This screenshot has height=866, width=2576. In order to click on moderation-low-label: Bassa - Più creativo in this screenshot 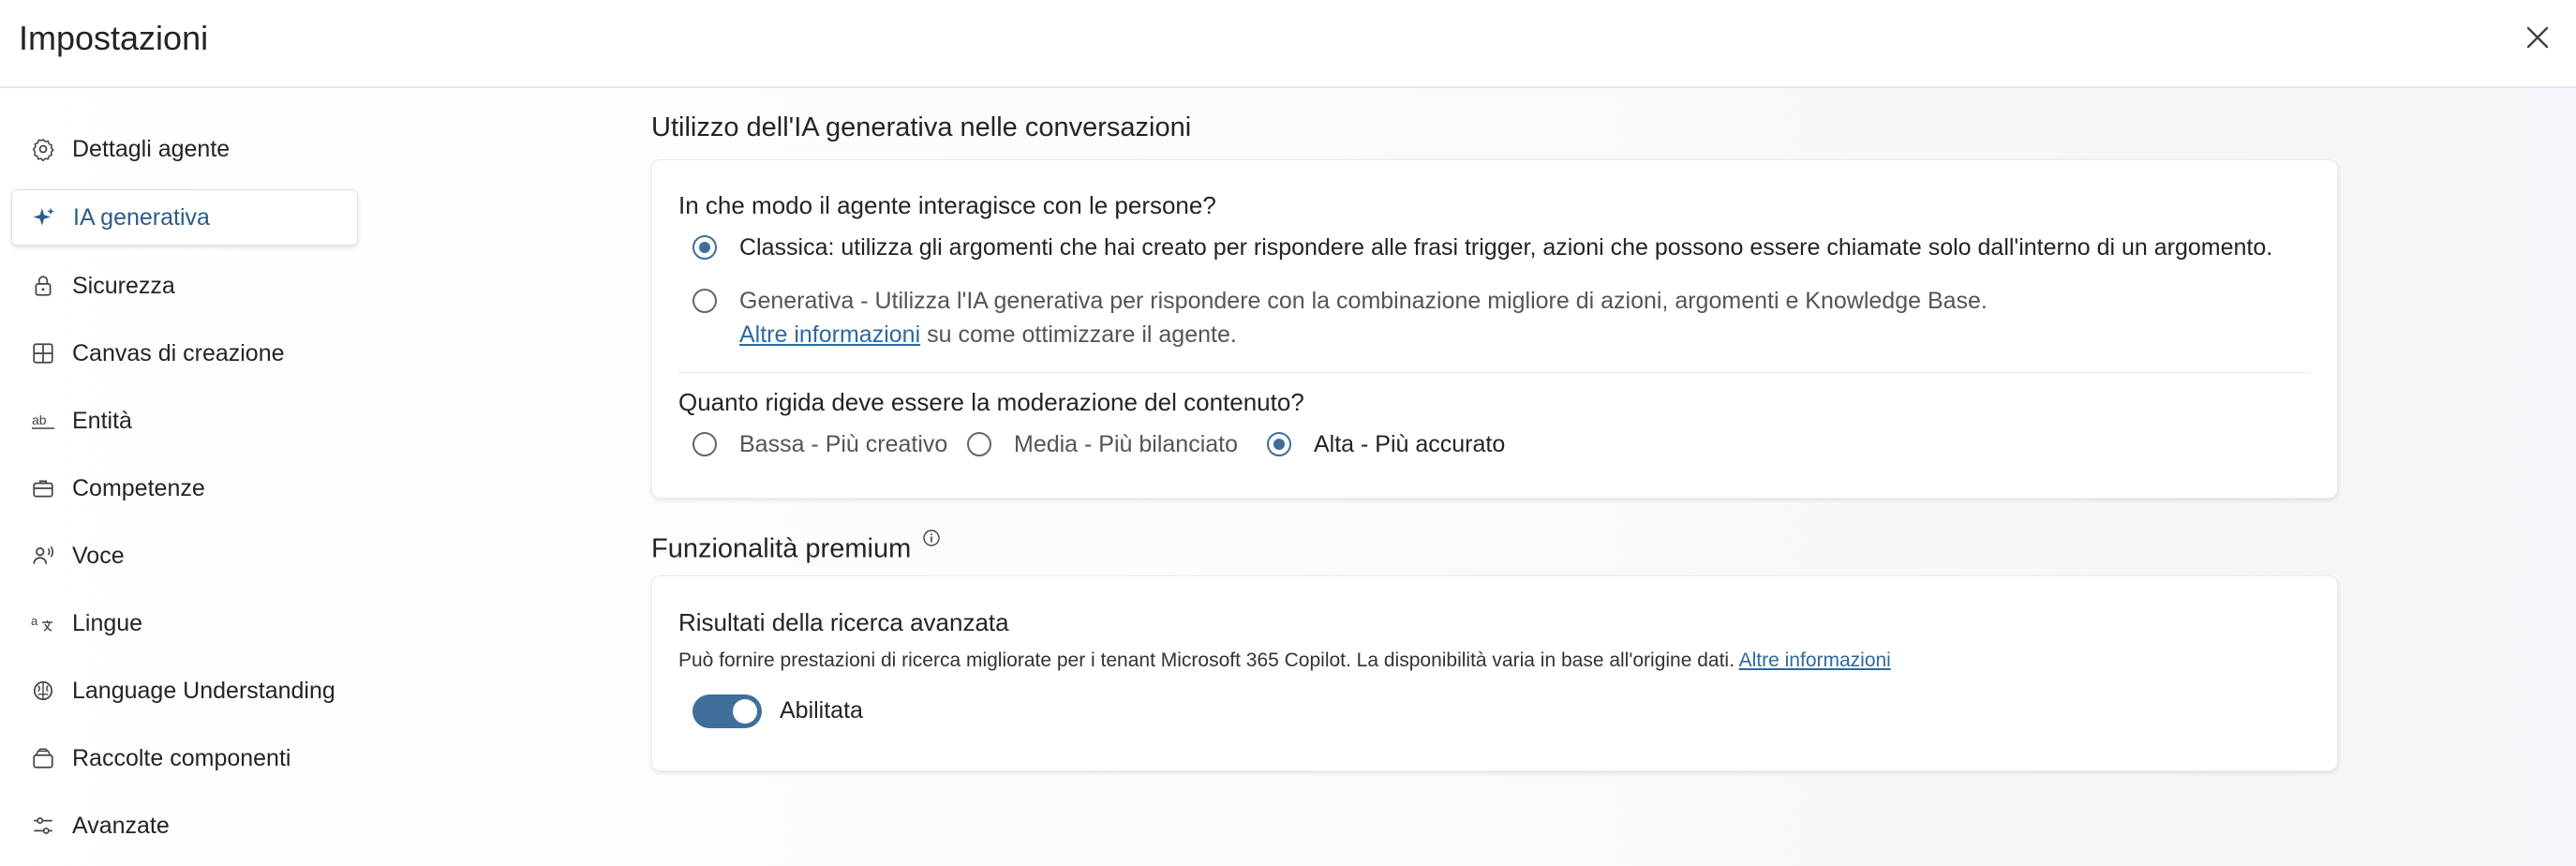, I will do `click(843, 444)`.